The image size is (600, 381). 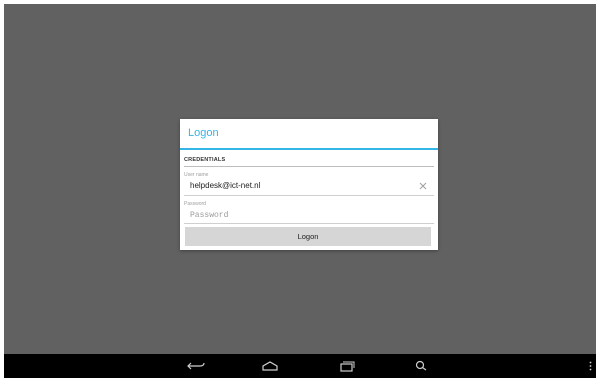 I want to click on home-icon, so click(x=270, y=366).